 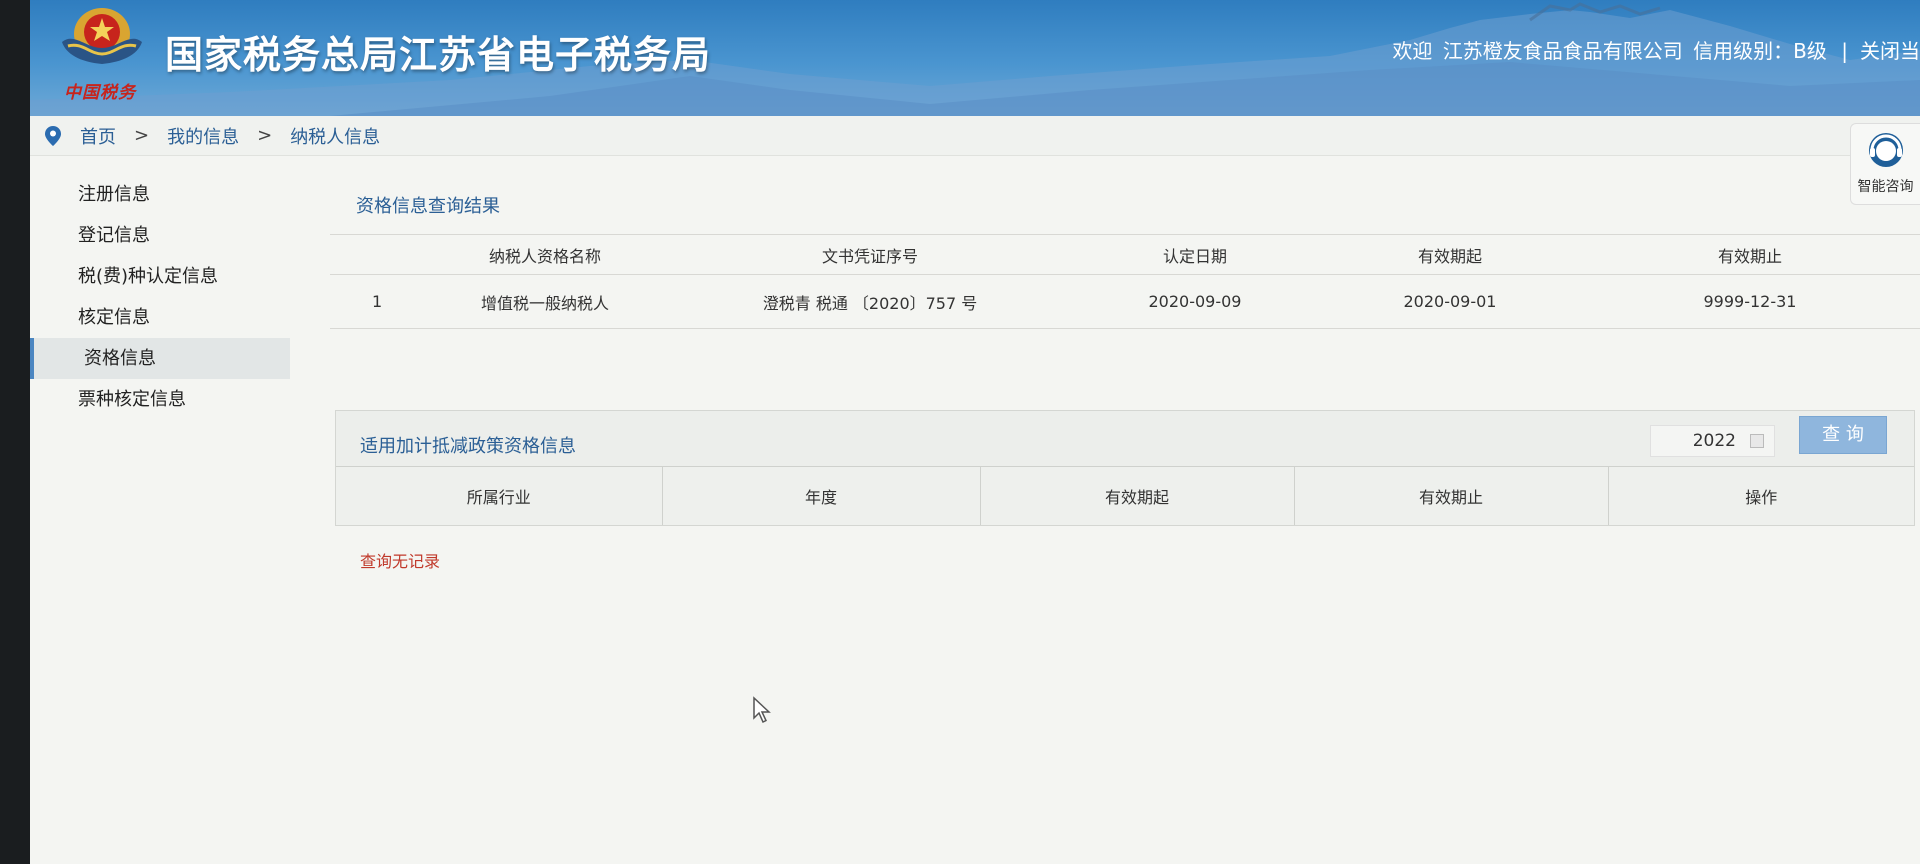 What do you see at coordinates (1750, 301) in the screenshot?
I see `cell-valid-to: 9999-12-31` at bounding box center [1750, 301].